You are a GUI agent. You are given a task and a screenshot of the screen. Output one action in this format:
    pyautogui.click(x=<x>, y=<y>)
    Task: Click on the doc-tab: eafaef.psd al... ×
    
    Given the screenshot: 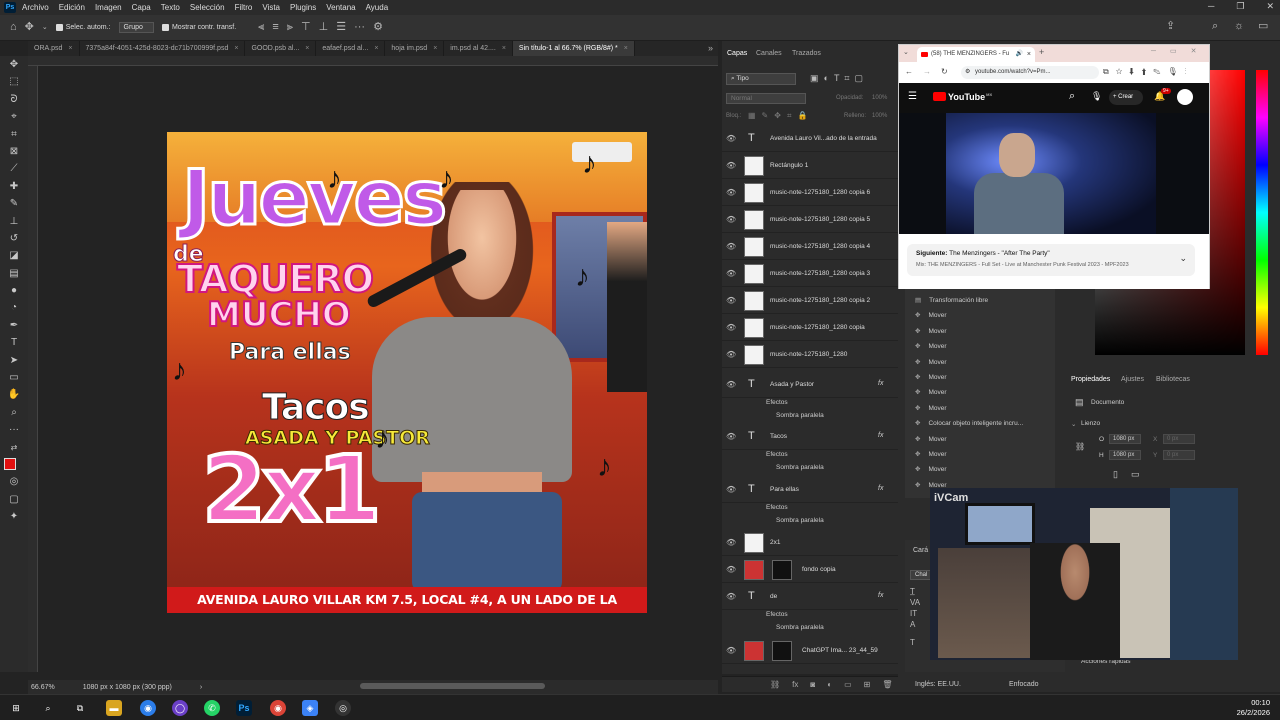 What is the action you would take?
    pyautogui.click(x=351, y=48)
    